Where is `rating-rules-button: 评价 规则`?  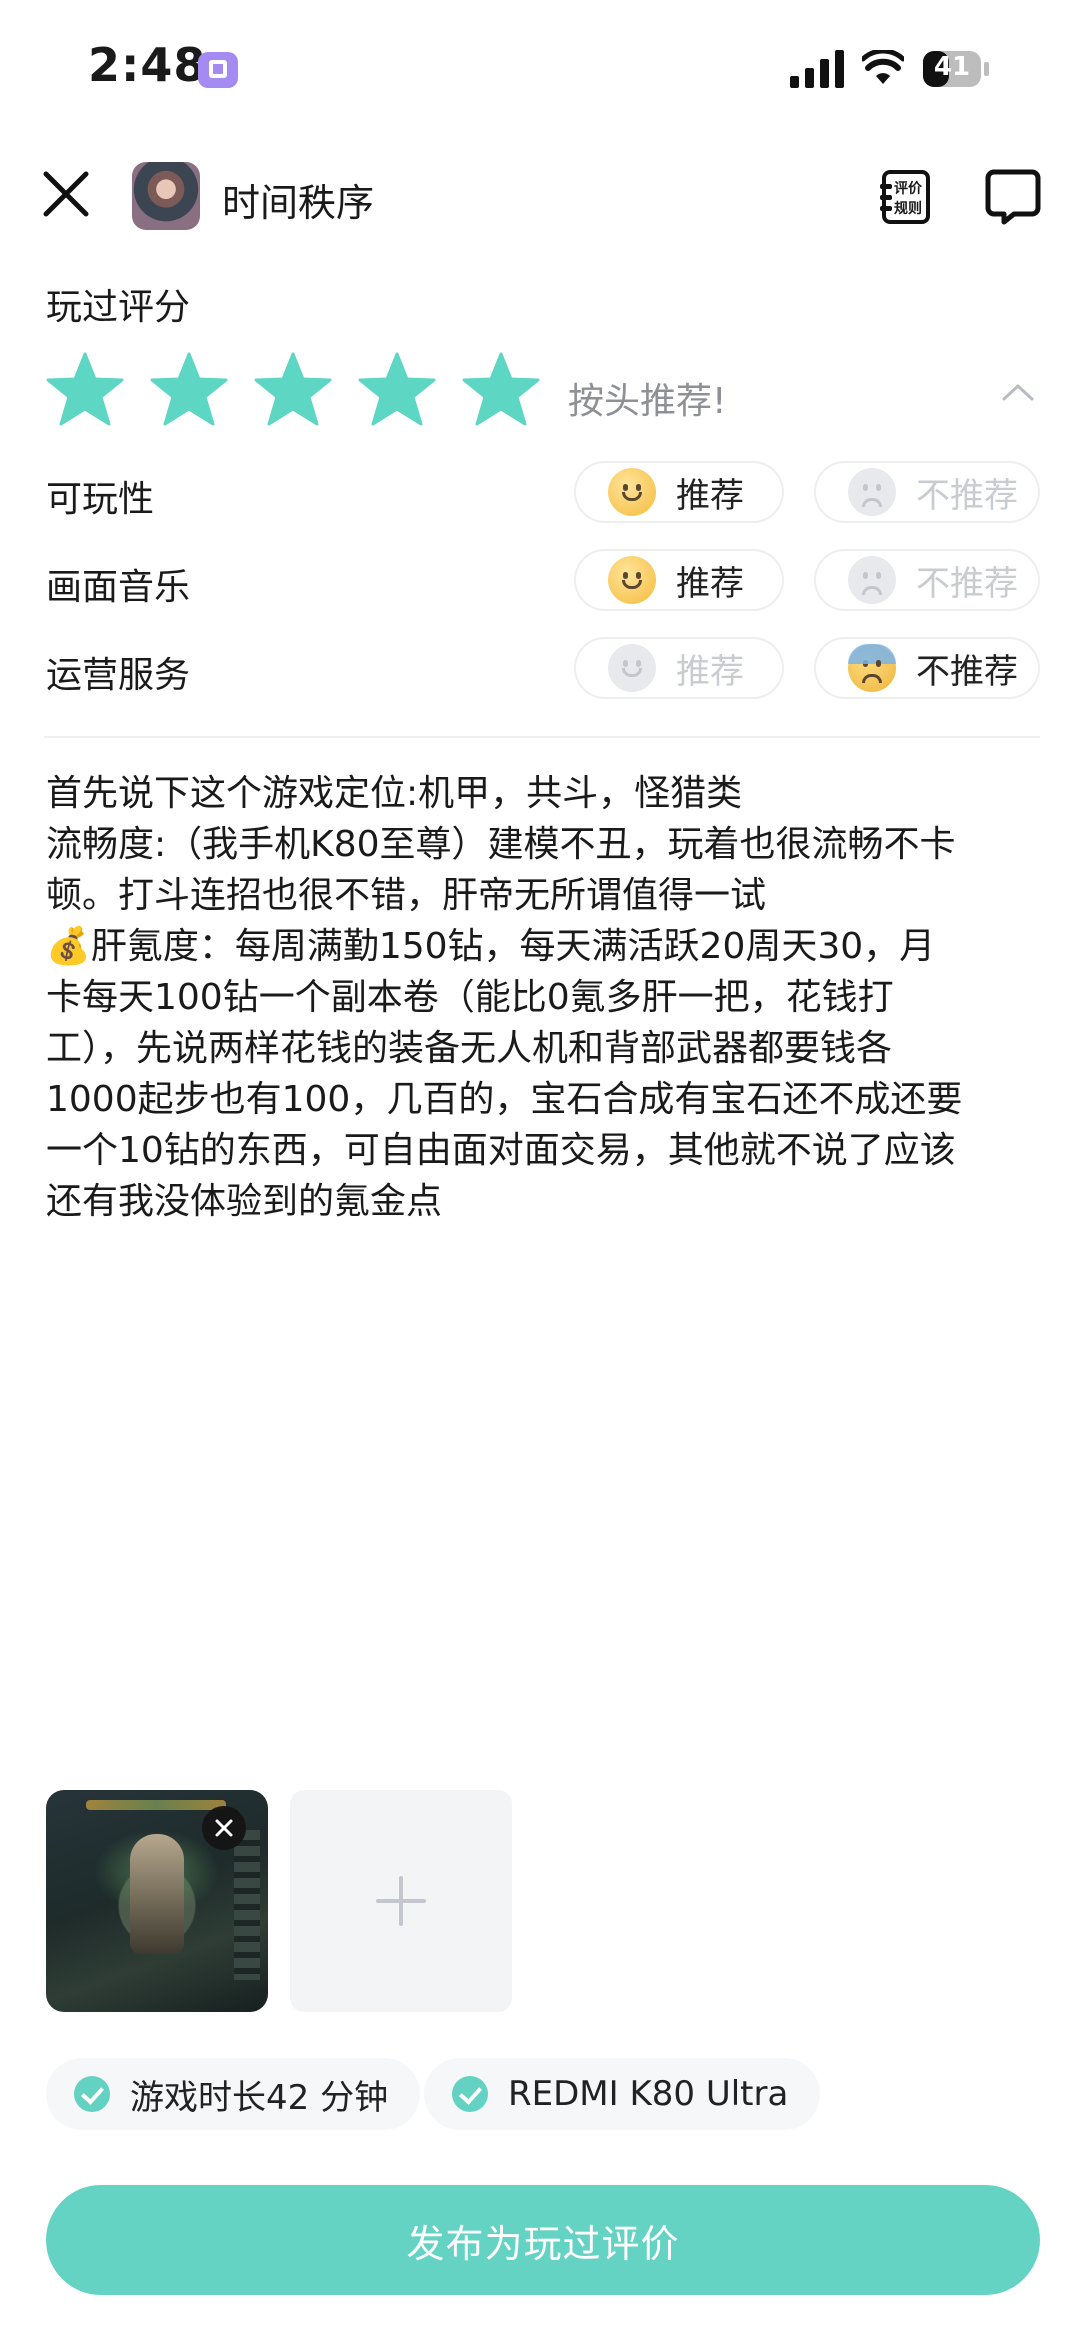 rating-rules-button: 评价 规则 is located at coordinates (903, 197).